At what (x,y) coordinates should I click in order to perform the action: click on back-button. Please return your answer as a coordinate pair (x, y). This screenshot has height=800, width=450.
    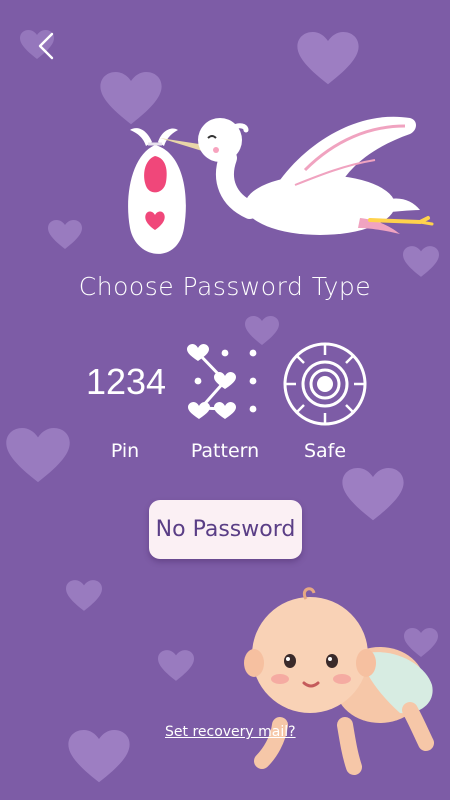
    Looking at the image, I should click on (46, 46).